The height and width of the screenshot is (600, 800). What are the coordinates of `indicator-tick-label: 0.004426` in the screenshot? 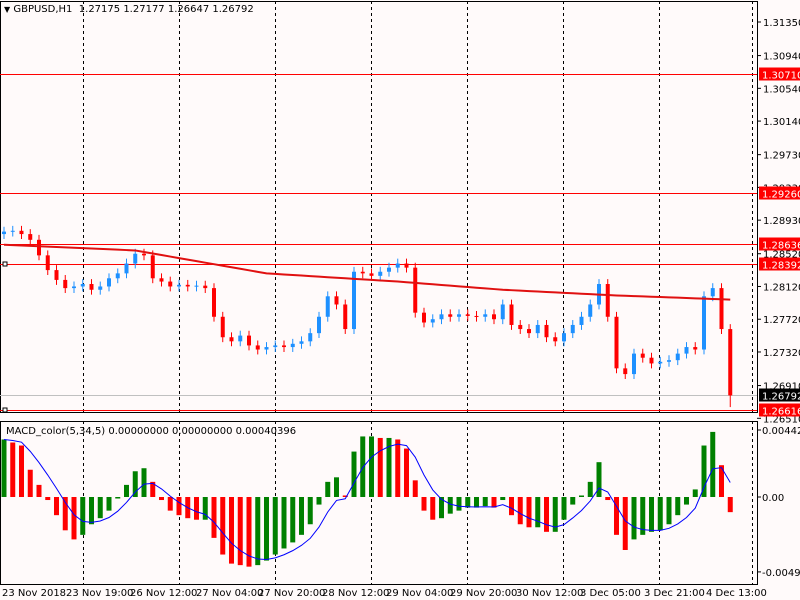 It's located at (781, 431).